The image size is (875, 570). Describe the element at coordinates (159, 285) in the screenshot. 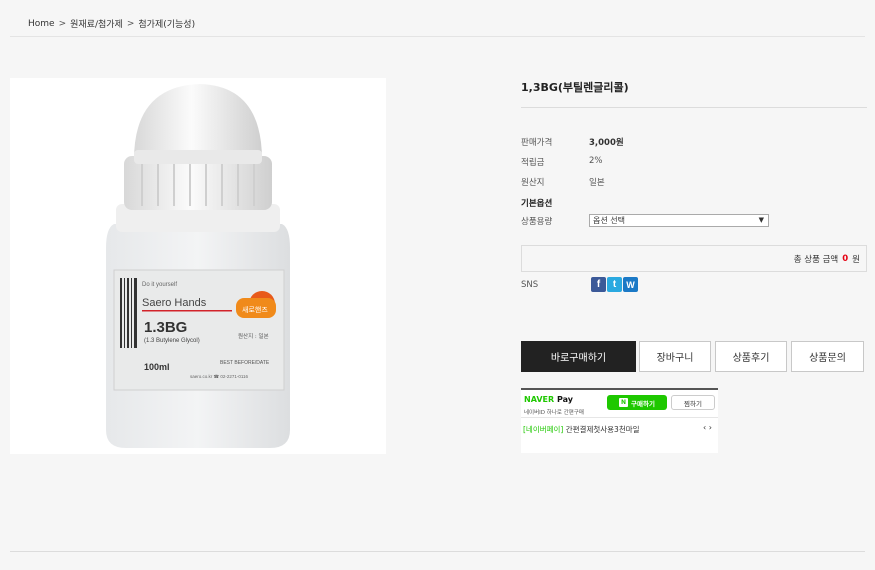

I see `label-brand-small: Do it yourself` at that location.